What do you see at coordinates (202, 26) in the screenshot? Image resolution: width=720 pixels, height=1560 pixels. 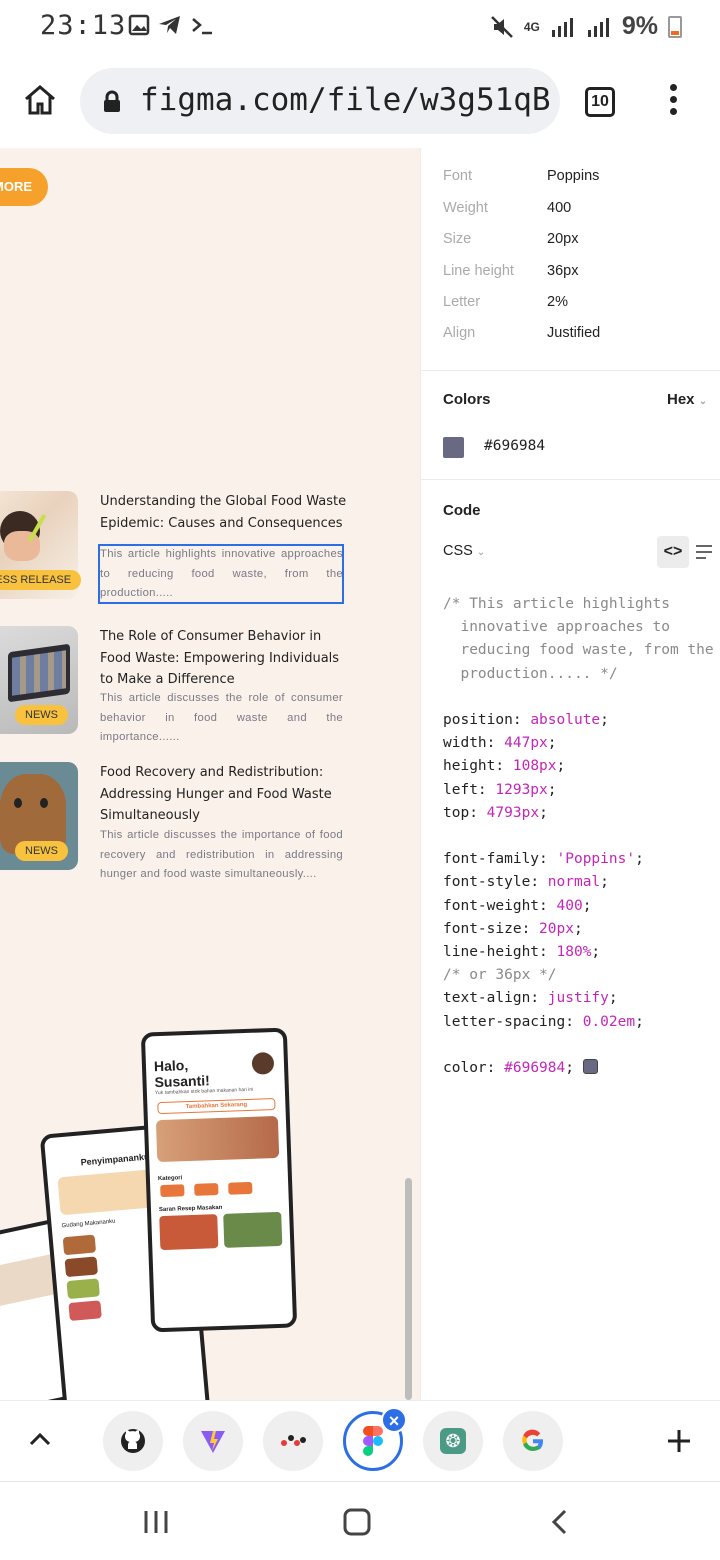 I see `terminal-icon` at bounding box center [202, 26].